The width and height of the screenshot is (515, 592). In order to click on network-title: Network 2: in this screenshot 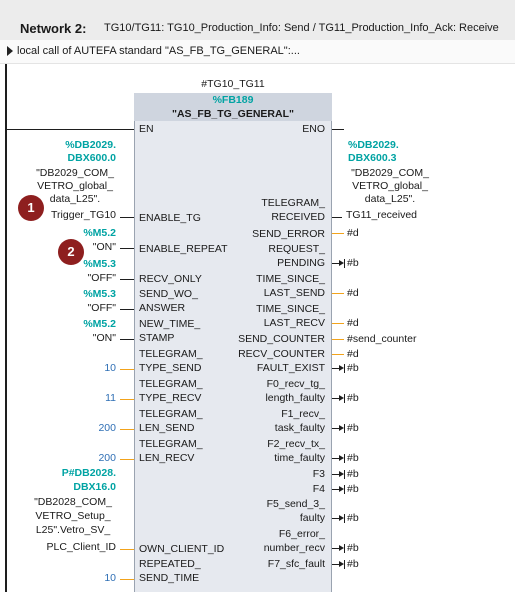, I will do `click(53, 28)`.